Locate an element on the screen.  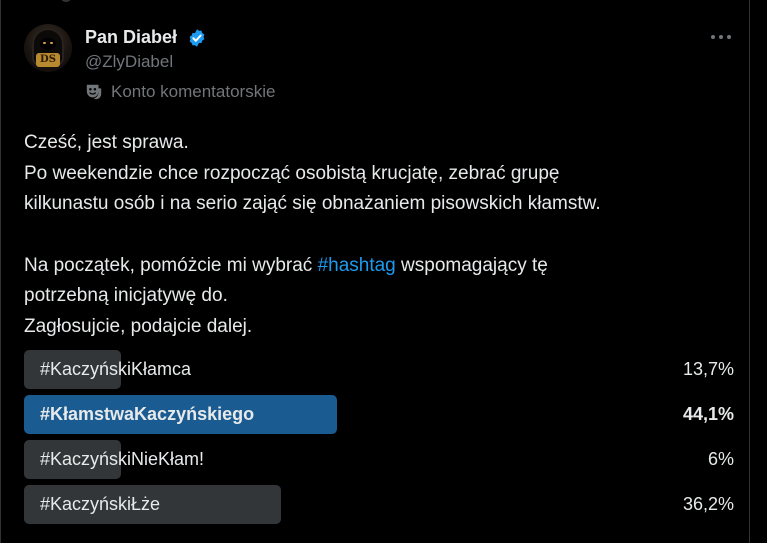
poll-option: #KaczyńskiNieKłam! 6% is located at coordinates (380, 459).